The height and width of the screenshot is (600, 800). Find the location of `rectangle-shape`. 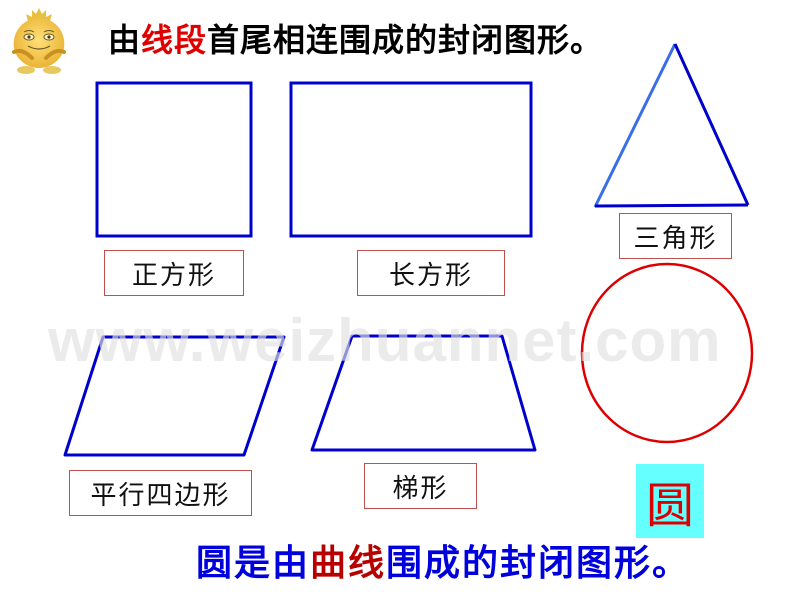

rectangle-shape is located at coordinates (411, 159).